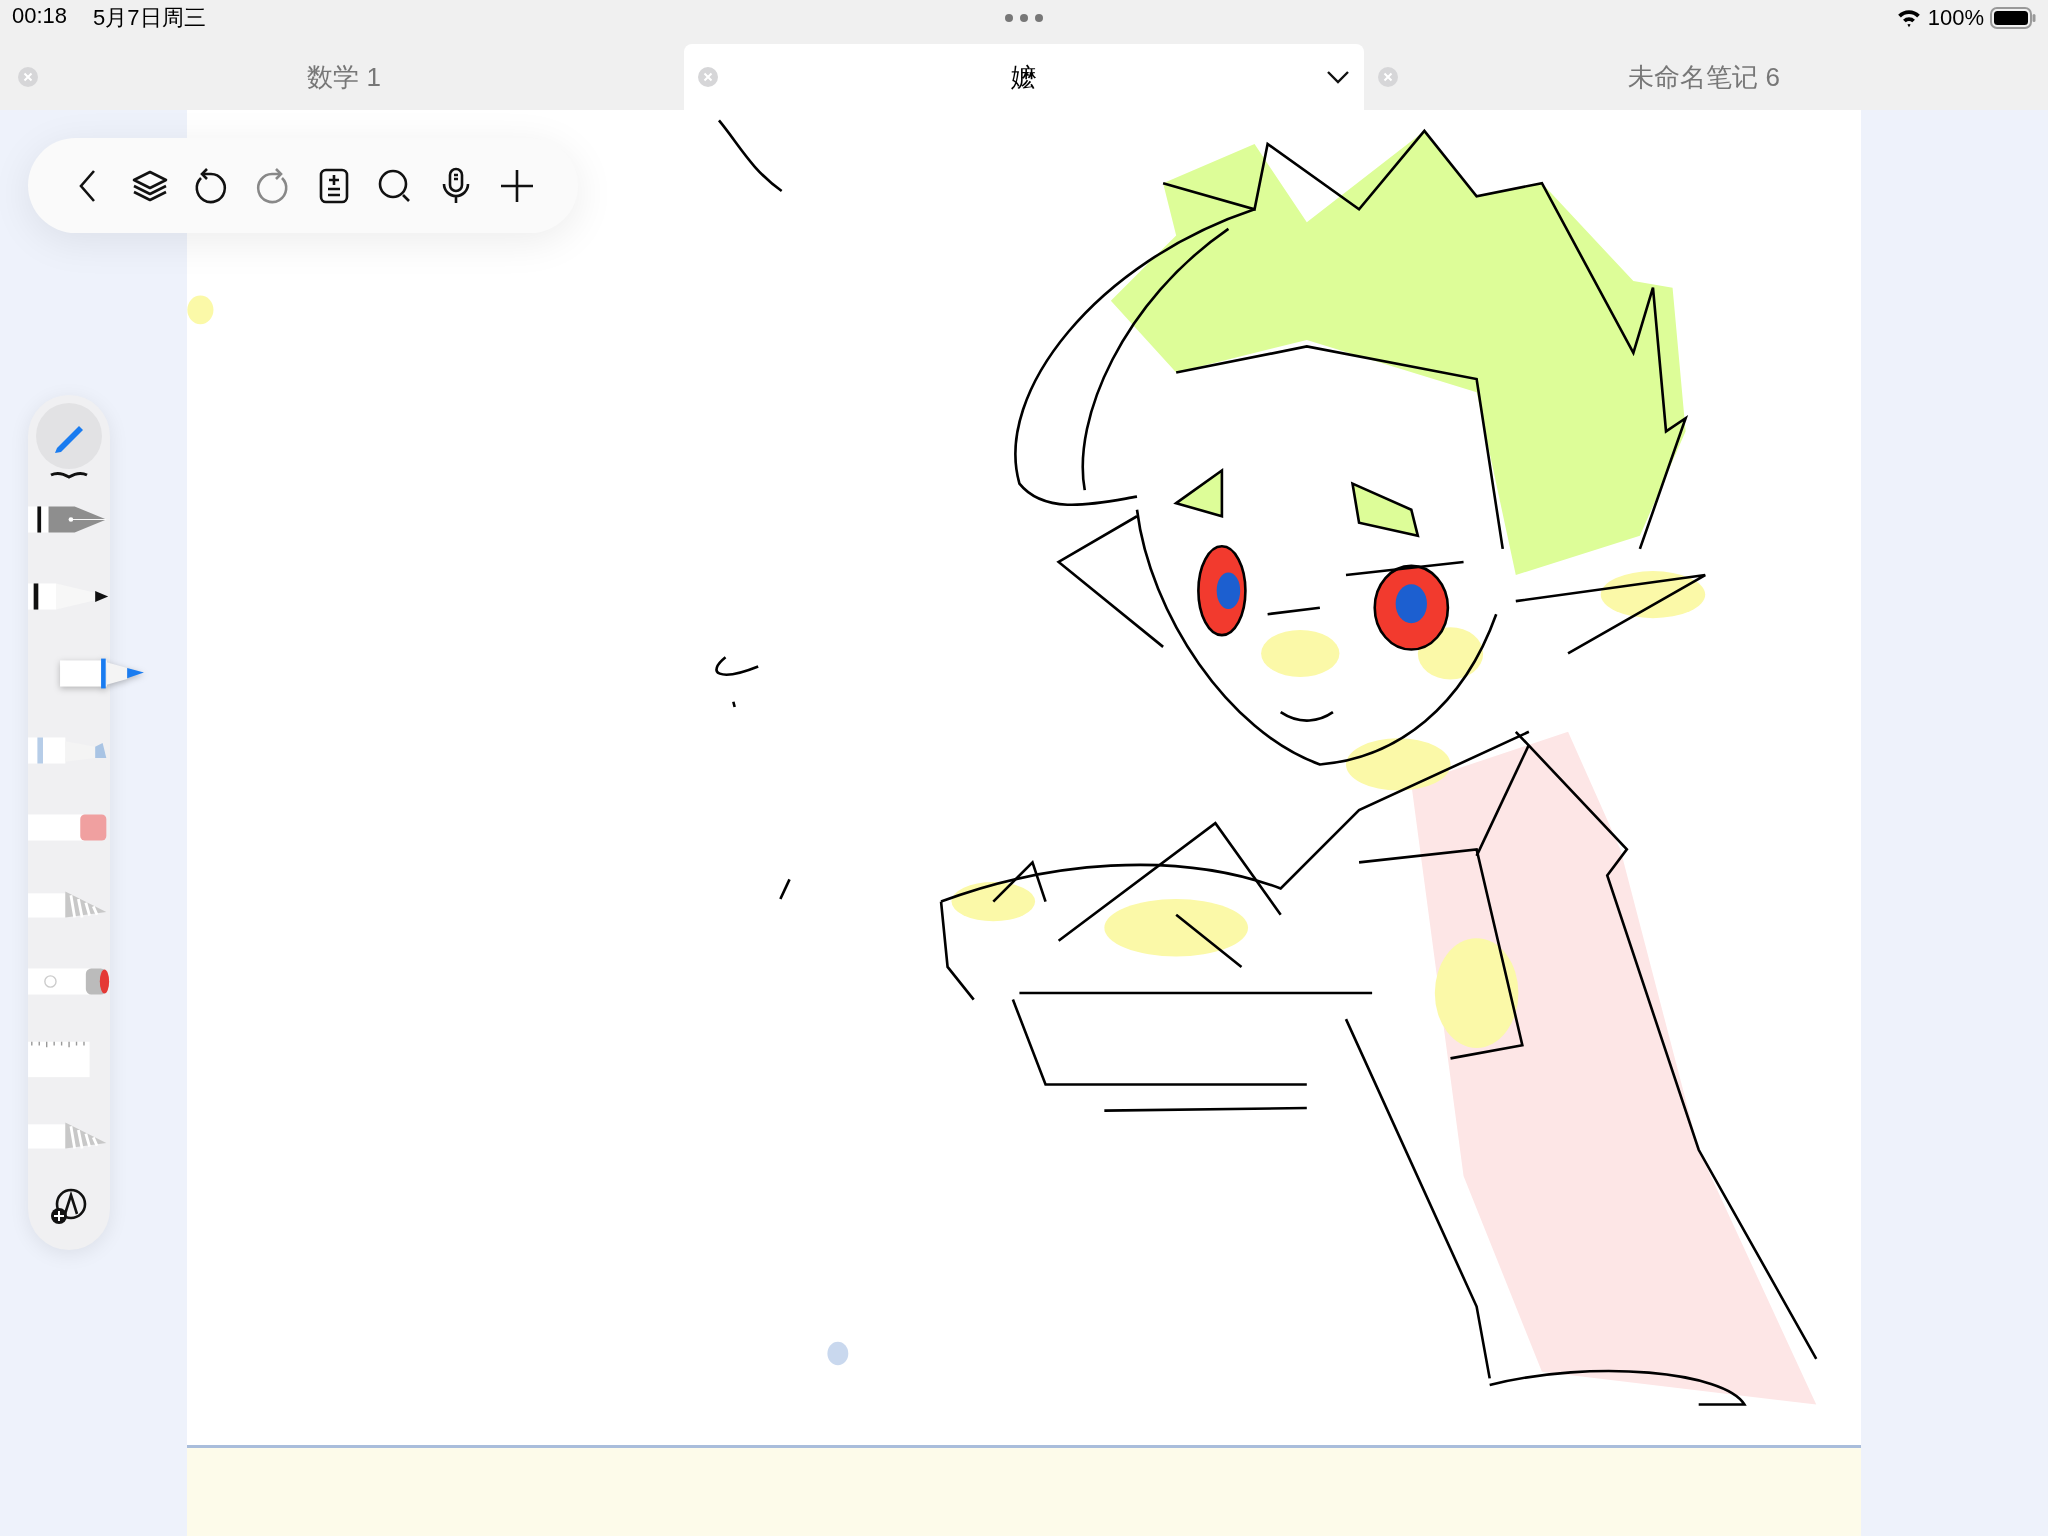  What do you see at coordinates (69, 436) in the screenshot?
I see `pencil-mode-button` at bounding box center [69, 436].